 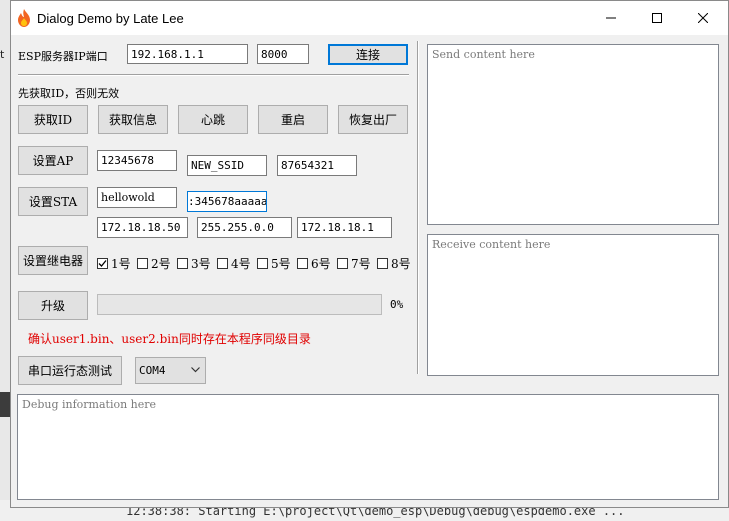 I want to click on factory-reset-button: 恢复出厂, so click(x=373, y=119).